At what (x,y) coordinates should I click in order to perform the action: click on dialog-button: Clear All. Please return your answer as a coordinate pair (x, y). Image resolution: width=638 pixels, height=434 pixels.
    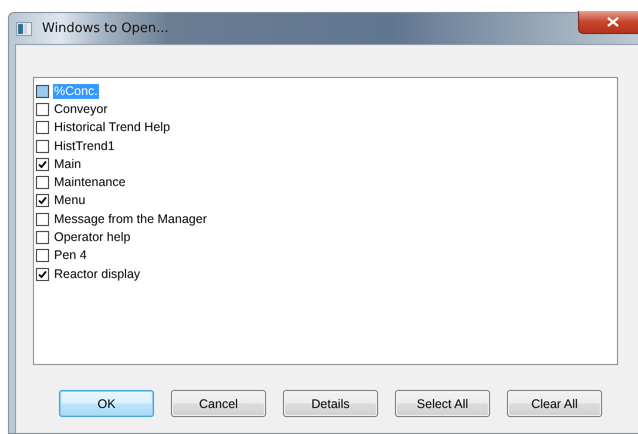
    Looking at the image, I should click on (554, 403).